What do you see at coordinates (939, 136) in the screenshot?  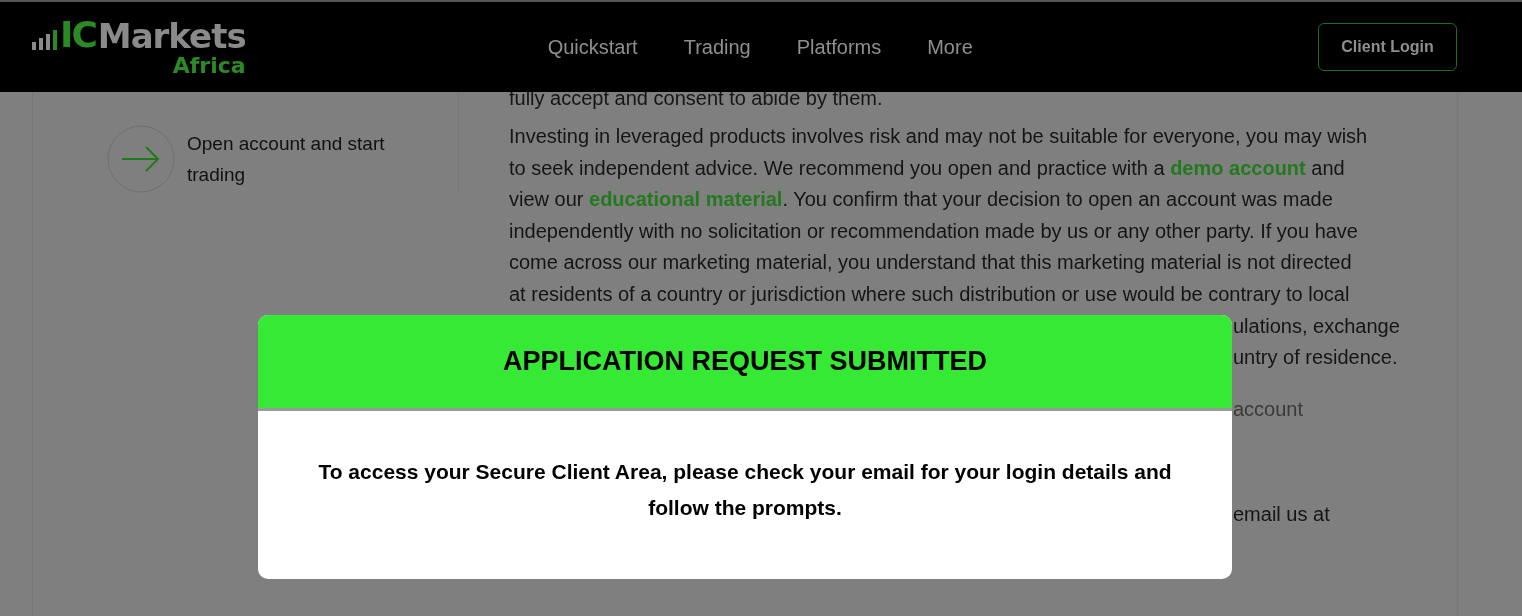 I see `paragraph-line: Investing in leveraged products involves risk and may not be suitable for everyone, you may wish` at bounding box center [939, 136].